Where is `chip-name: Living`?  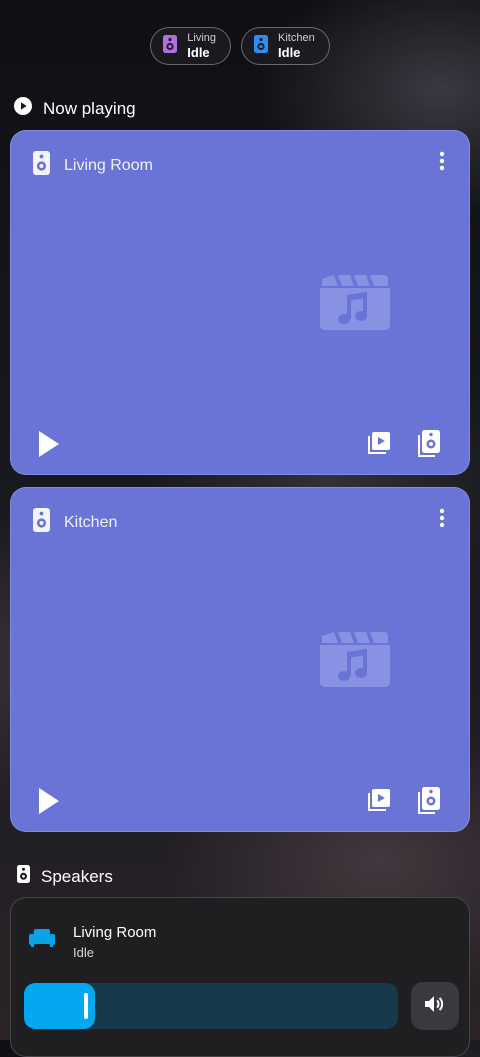 chip-name: Living is located at coordinates (202, 38).